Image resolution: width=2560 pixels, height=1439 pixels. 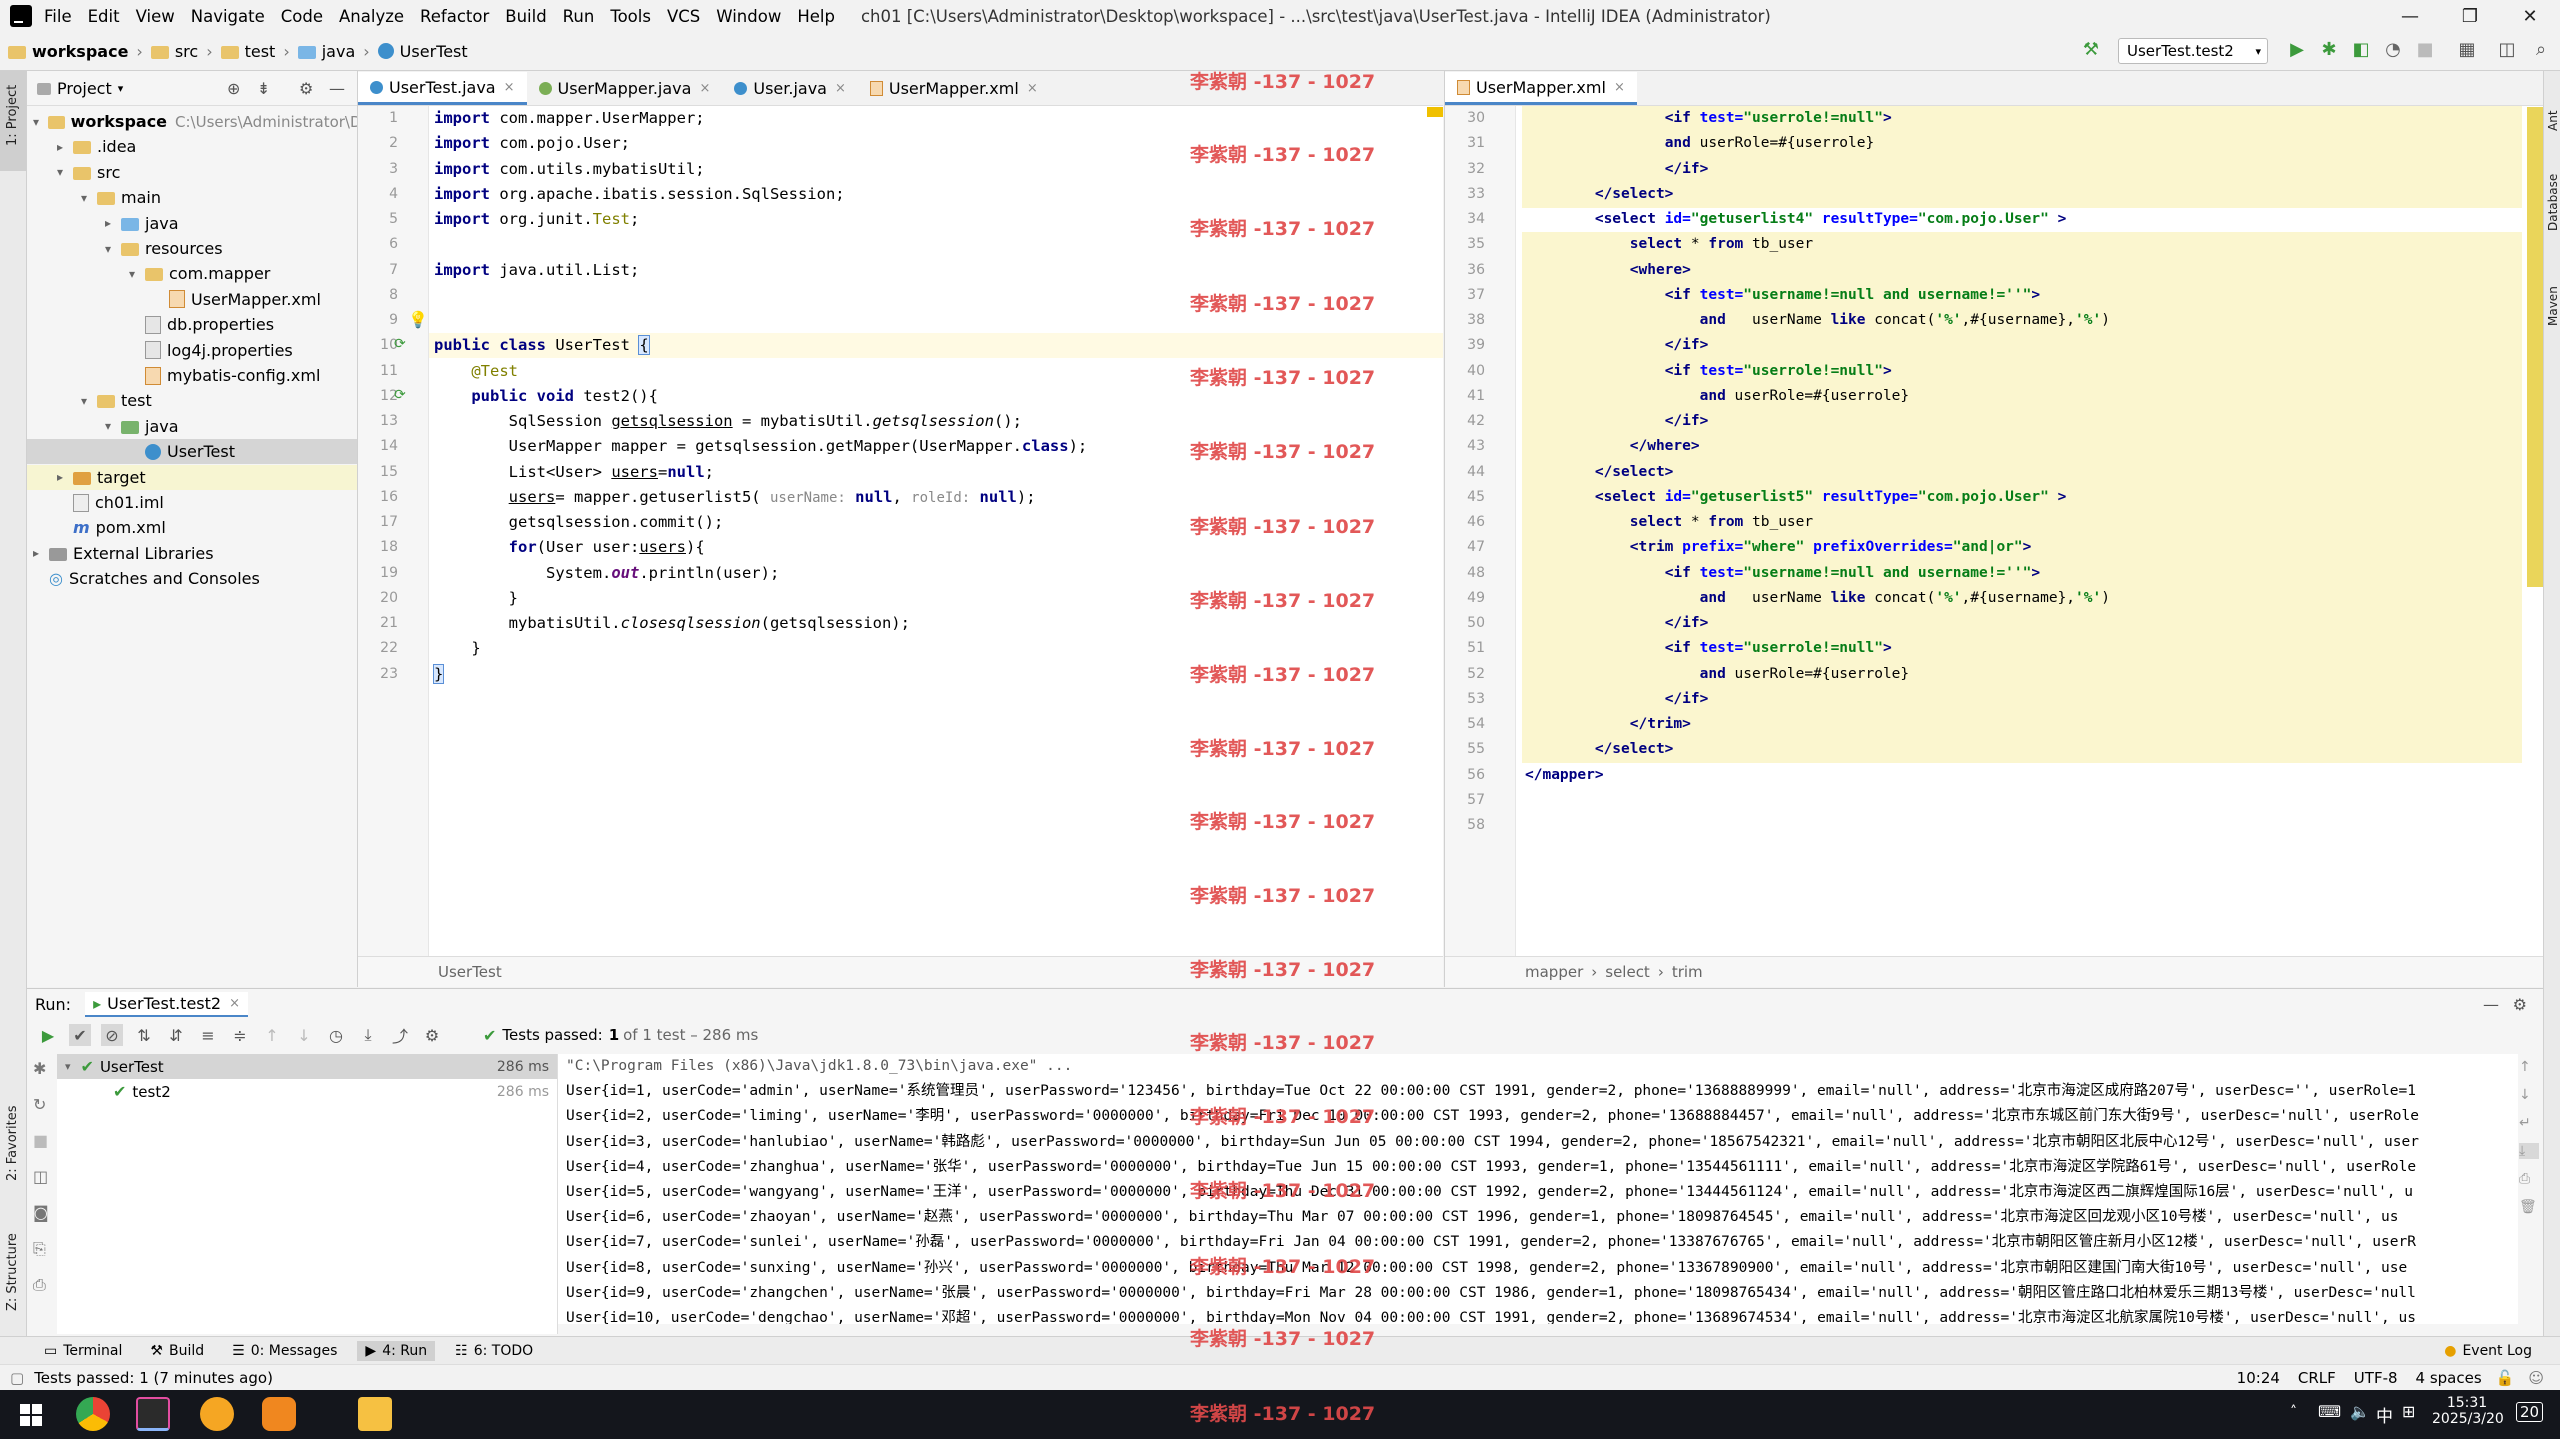 What do you see at coordinates (2536, 1378) in the screenshot?
I see `inspector-icon: ☺` at bounding box center [2536, 1378].